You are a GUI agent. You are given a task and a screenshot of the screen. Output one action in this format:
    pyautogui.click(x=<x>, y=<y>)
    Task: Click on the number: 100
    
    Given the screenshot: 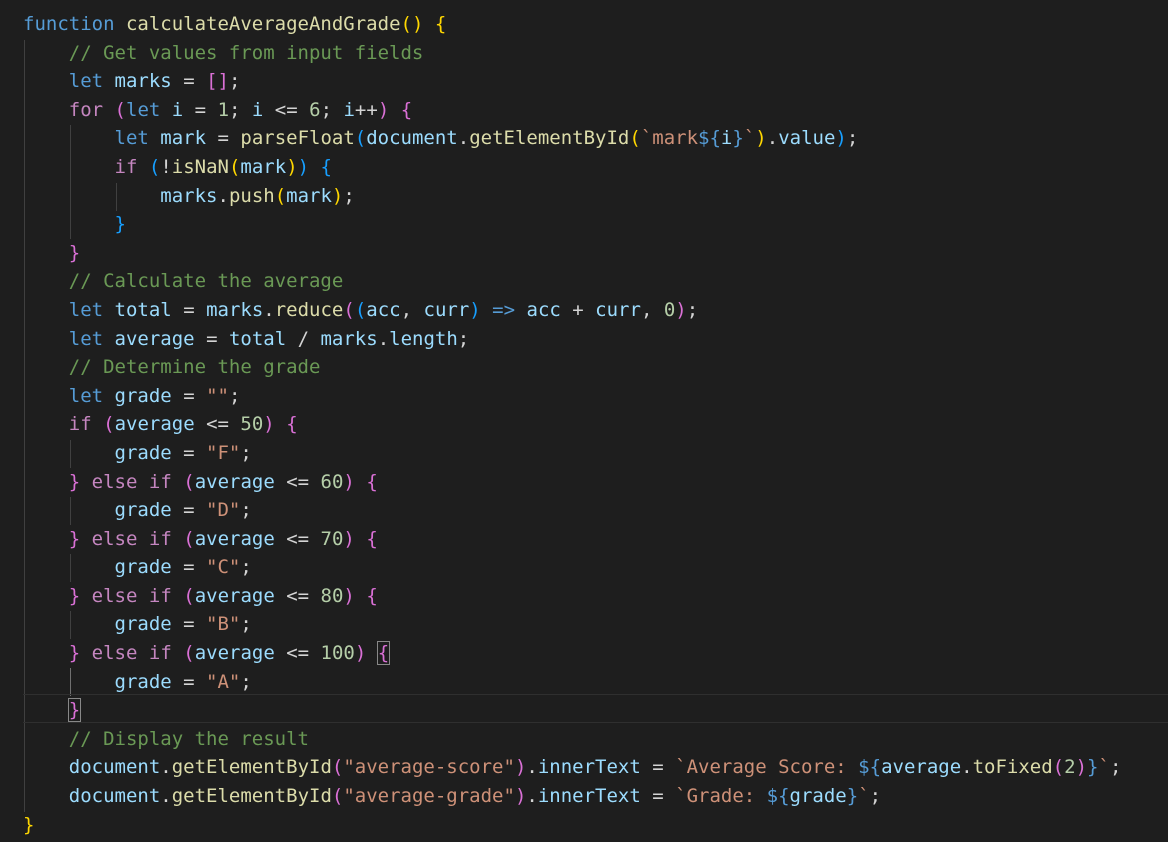 What is the action you would take?
    pyautogui.click(x=337, y=653)
    